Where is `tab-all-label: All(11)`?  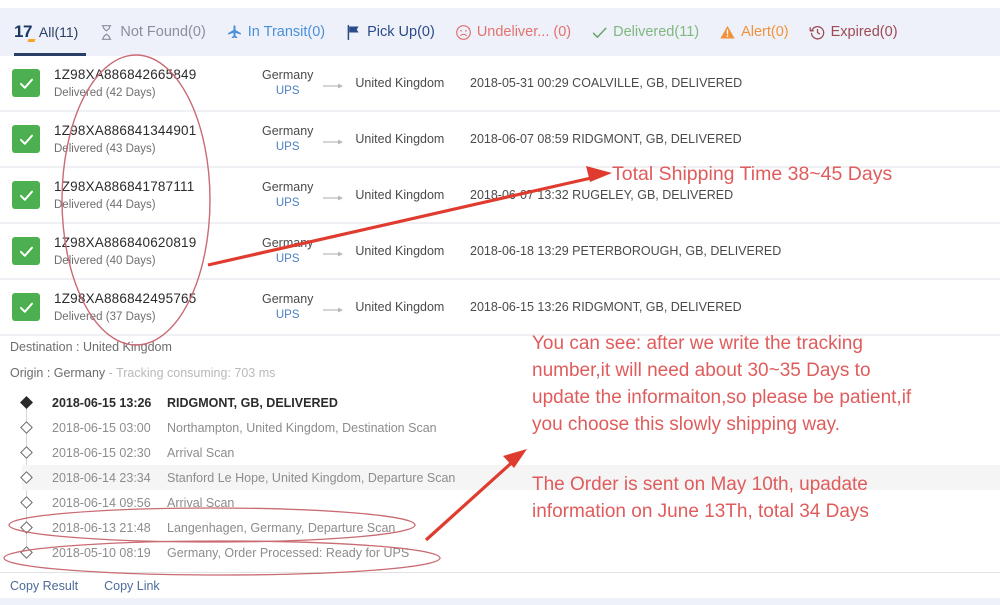
tab-all-label: All(11) is located at coordinates (58, 32).